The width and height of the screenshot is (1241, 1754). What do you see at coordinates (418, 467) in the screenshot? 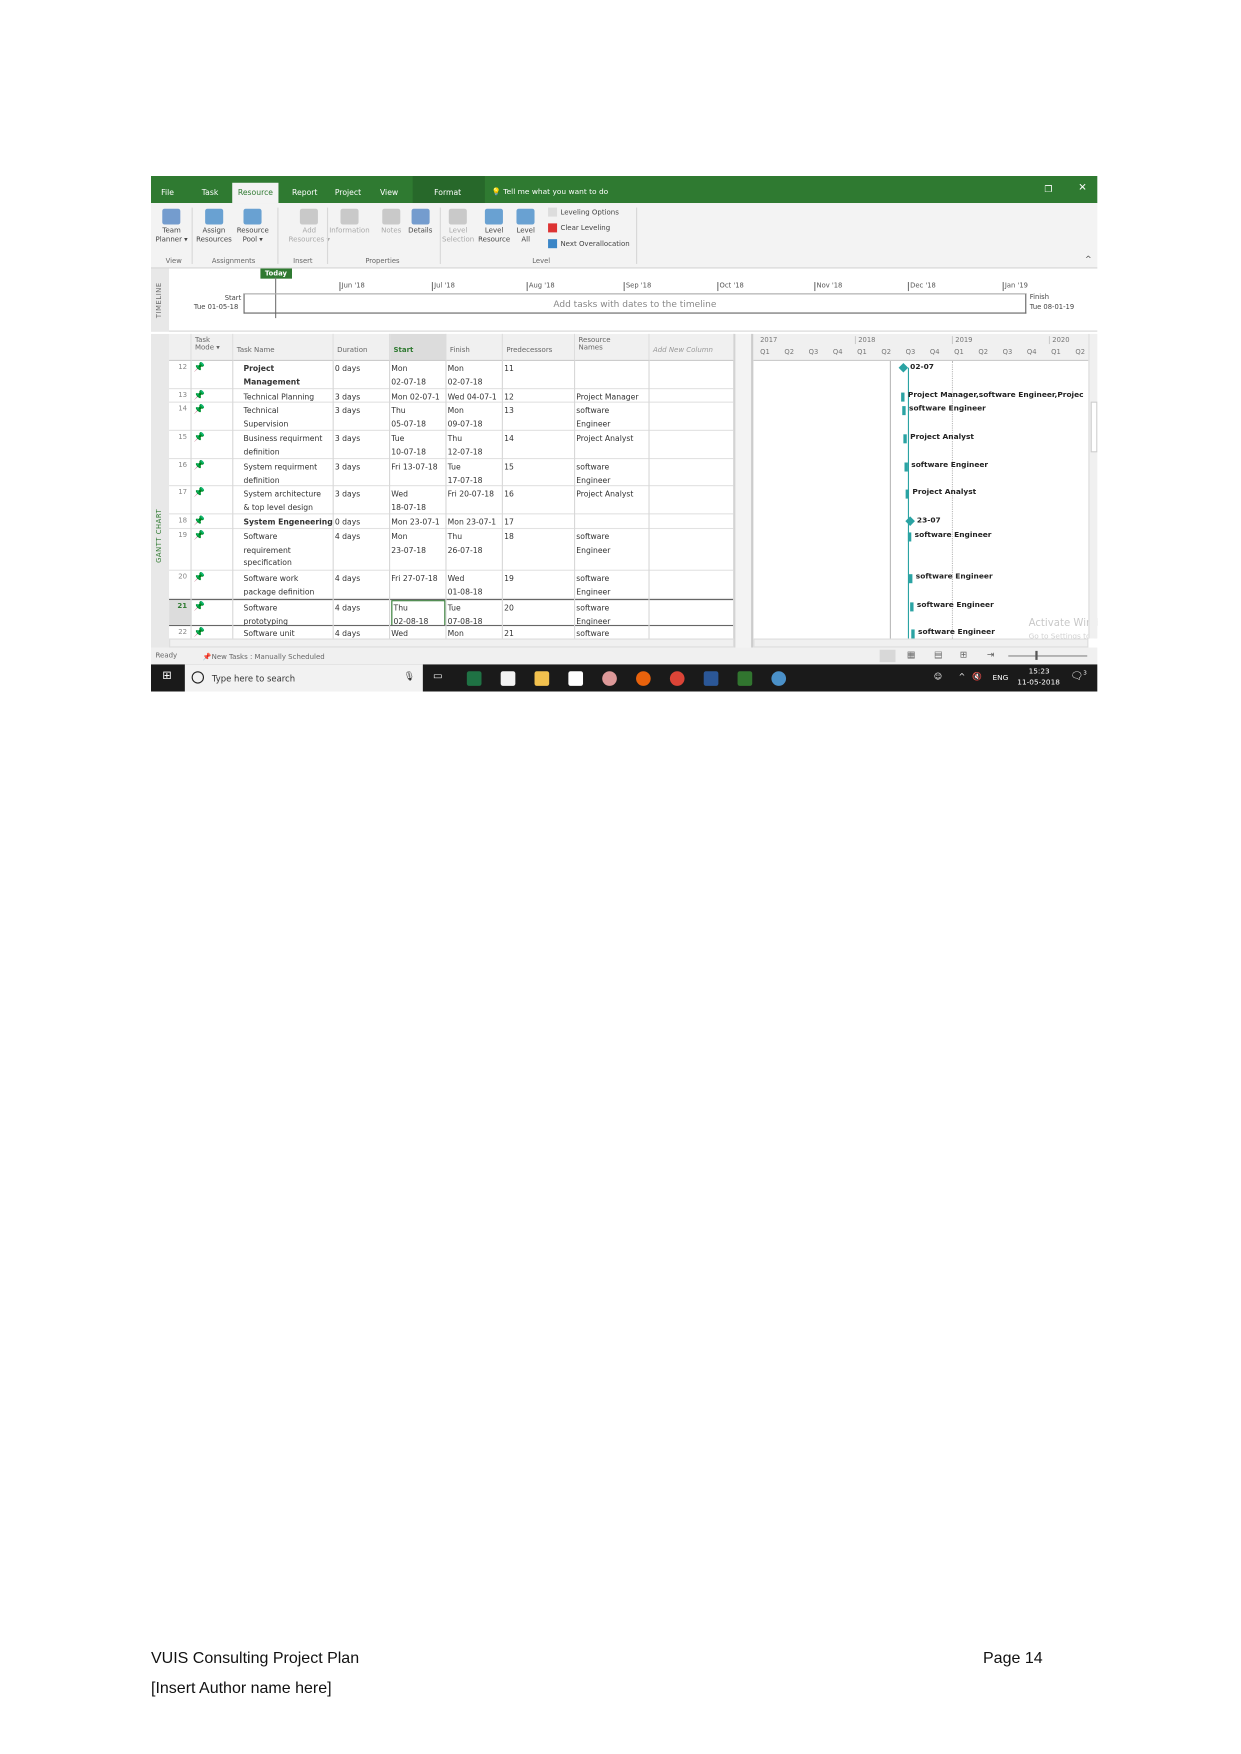
I see `cell-start: Fri 13-07-18` at bounding box center [418, 467].